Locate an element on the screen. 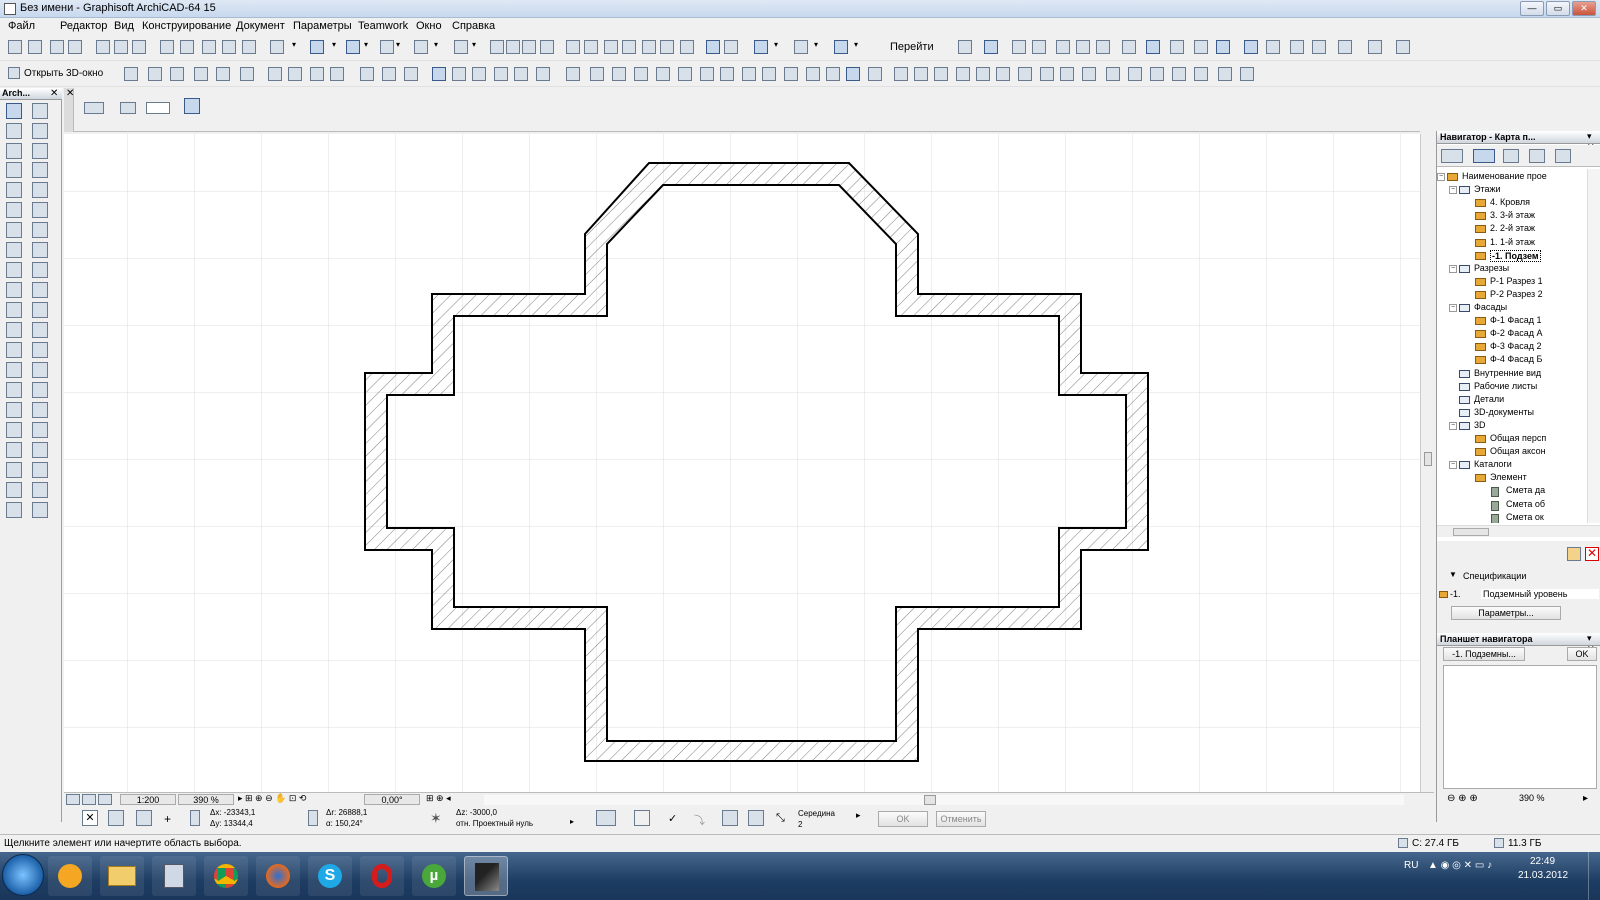 Image resolution: width=1600 pixels, height=900 pixels. edit-tool-23-icon is located at coordinates (641, 74).